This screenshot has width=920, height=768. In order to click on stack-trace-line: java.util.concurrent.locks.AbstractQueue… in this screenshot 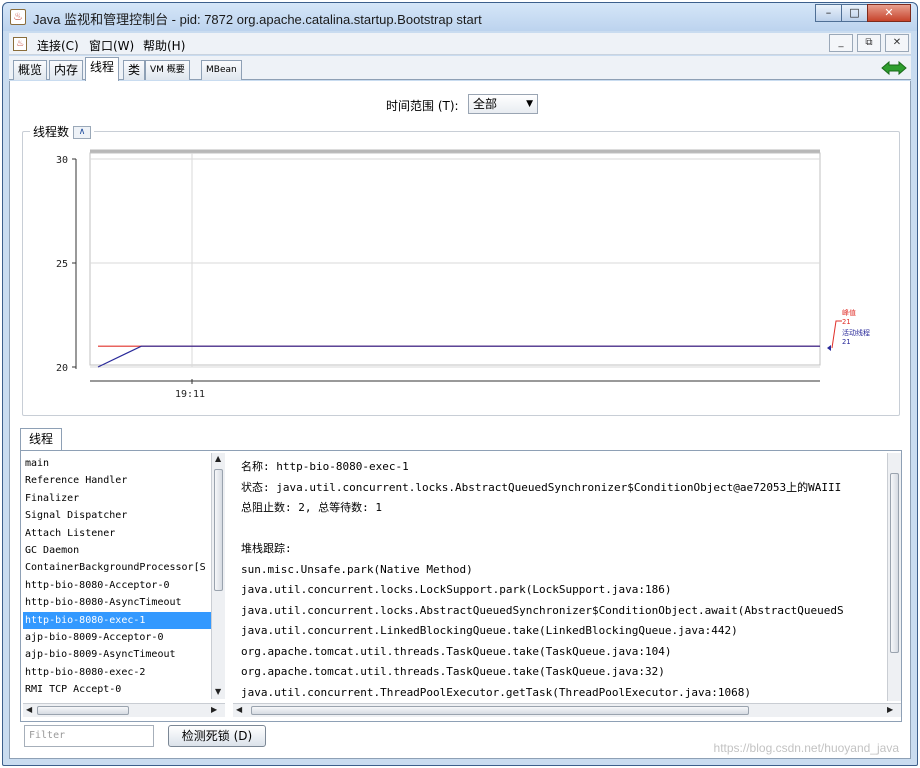, I will do `click(542, 610)`.